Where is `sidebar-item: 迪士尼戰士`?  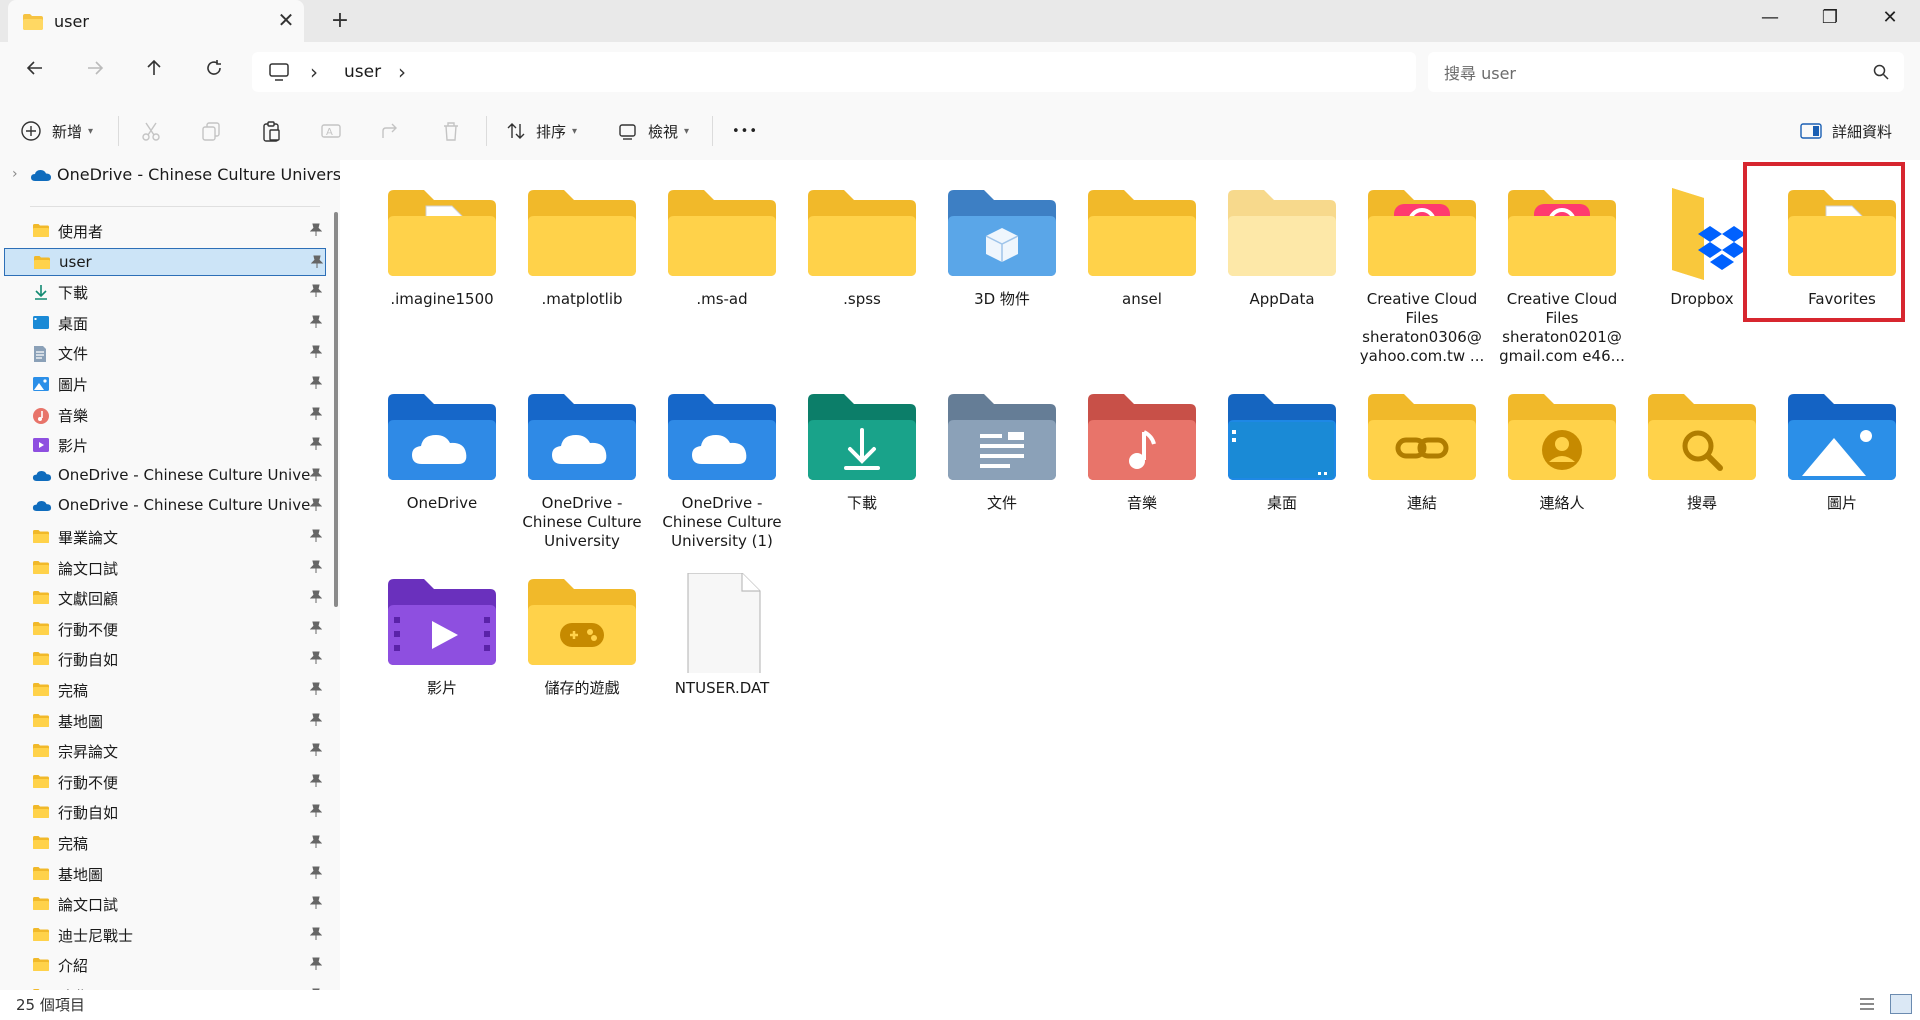 sidebar-item: 迪士尼戰士 is located at coordinates (165, 935).